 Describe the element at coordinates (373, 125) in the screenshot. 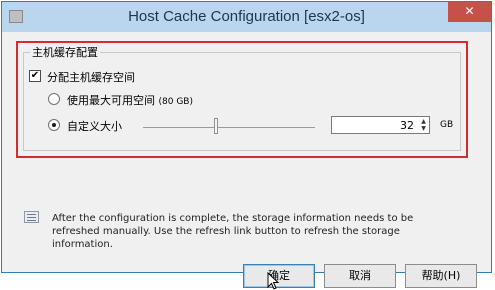

I see `size-value-input: 32` at that location.